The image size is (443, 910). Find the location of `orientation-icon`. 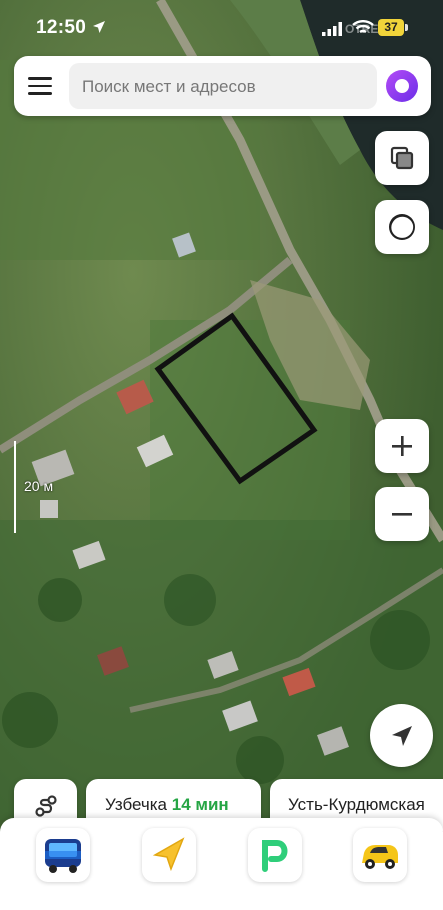

orientation-icon is located at coordinates (402, 227).